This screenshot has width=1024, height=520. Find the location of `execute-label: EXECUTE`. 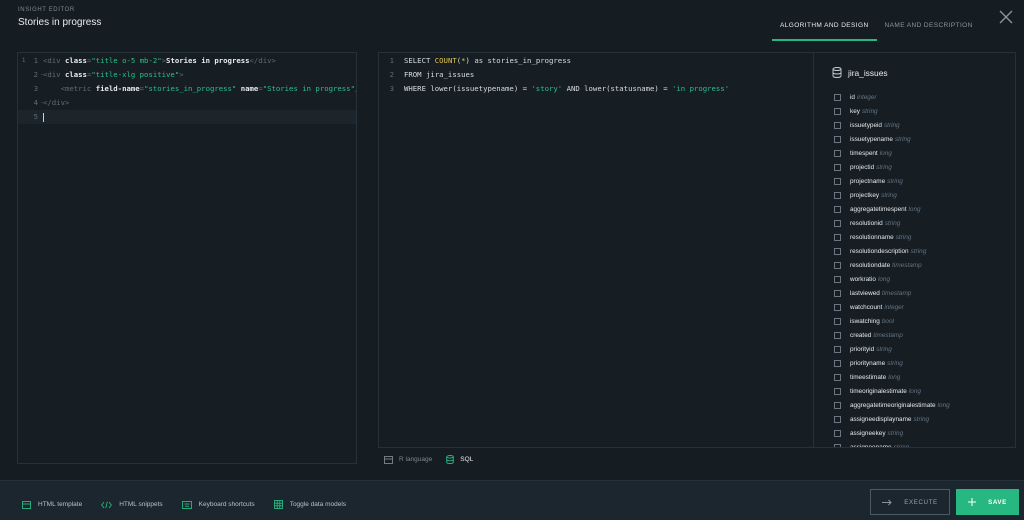

execute-label: EXECUTE is located at coordinates (921, 502).